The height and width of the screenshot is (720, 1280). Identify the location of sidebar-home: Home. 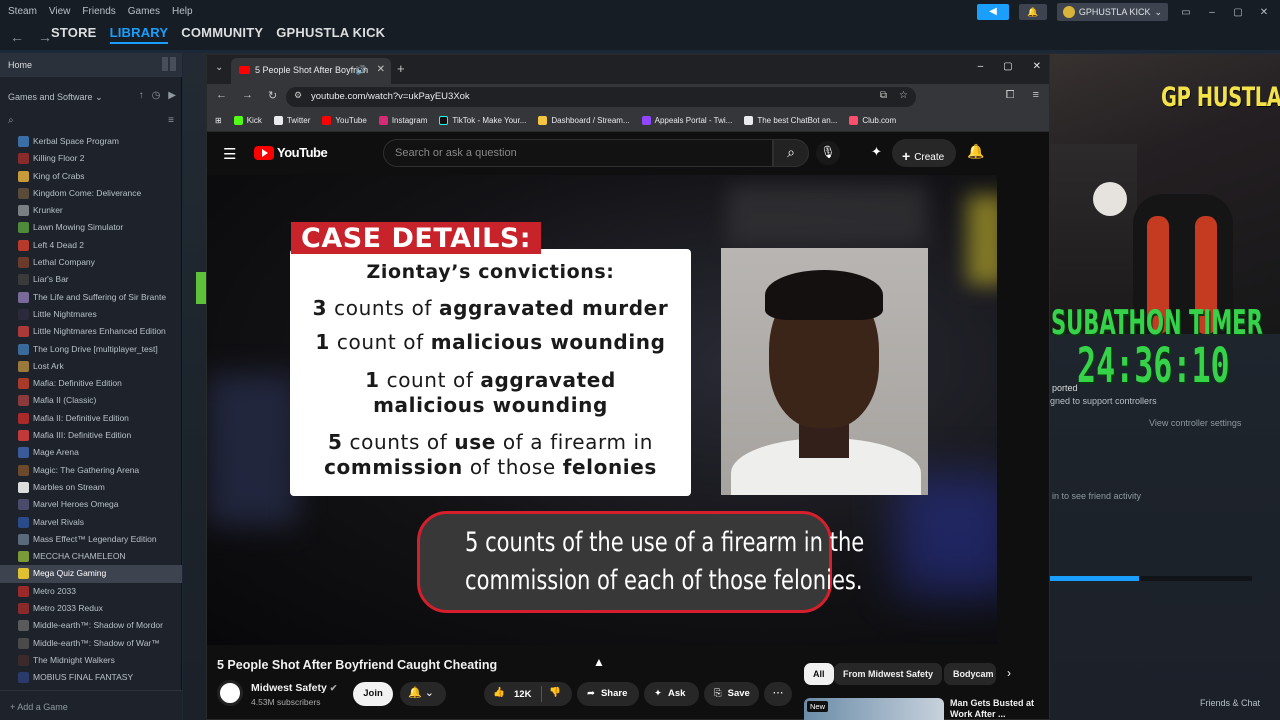
(91, 65).